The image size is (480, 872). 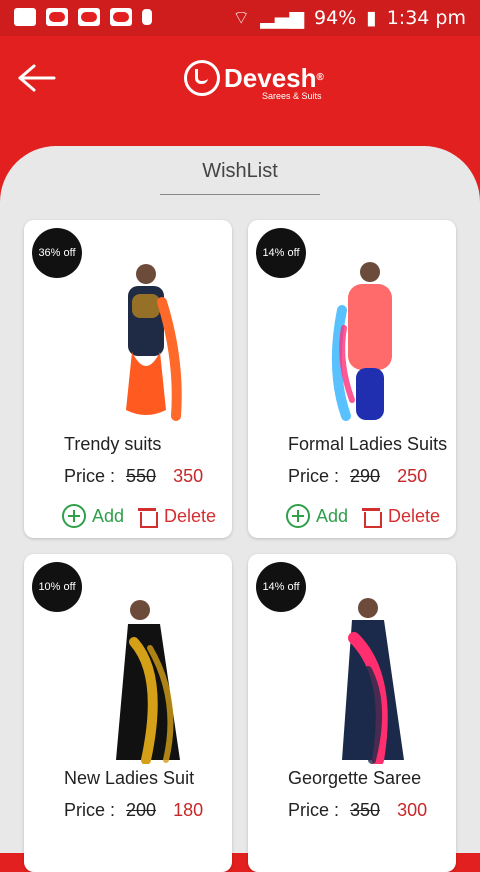 I want to click on brand-logo: Devesh® Sarees & Suits, so click(x=254, y=80).